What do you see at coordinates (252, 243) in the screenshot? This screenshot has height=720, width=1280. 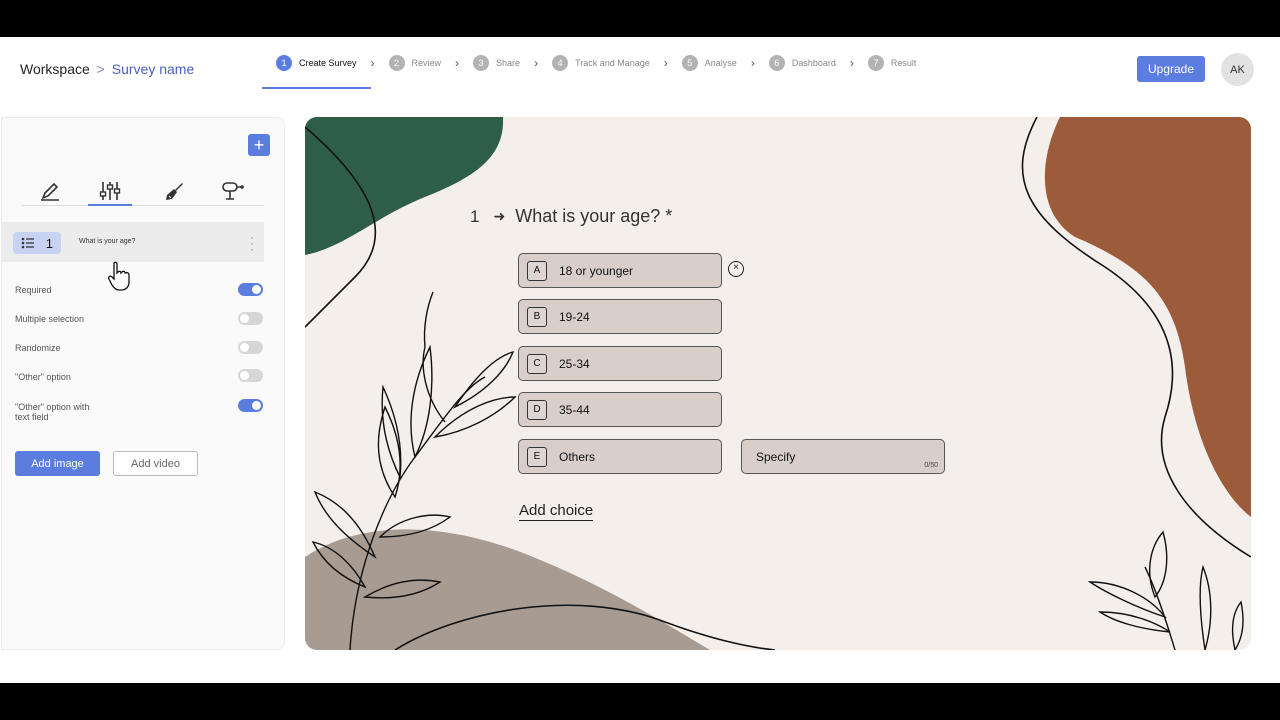 I see `more-options-icon: · · ·` at bounding box center [252, 243].